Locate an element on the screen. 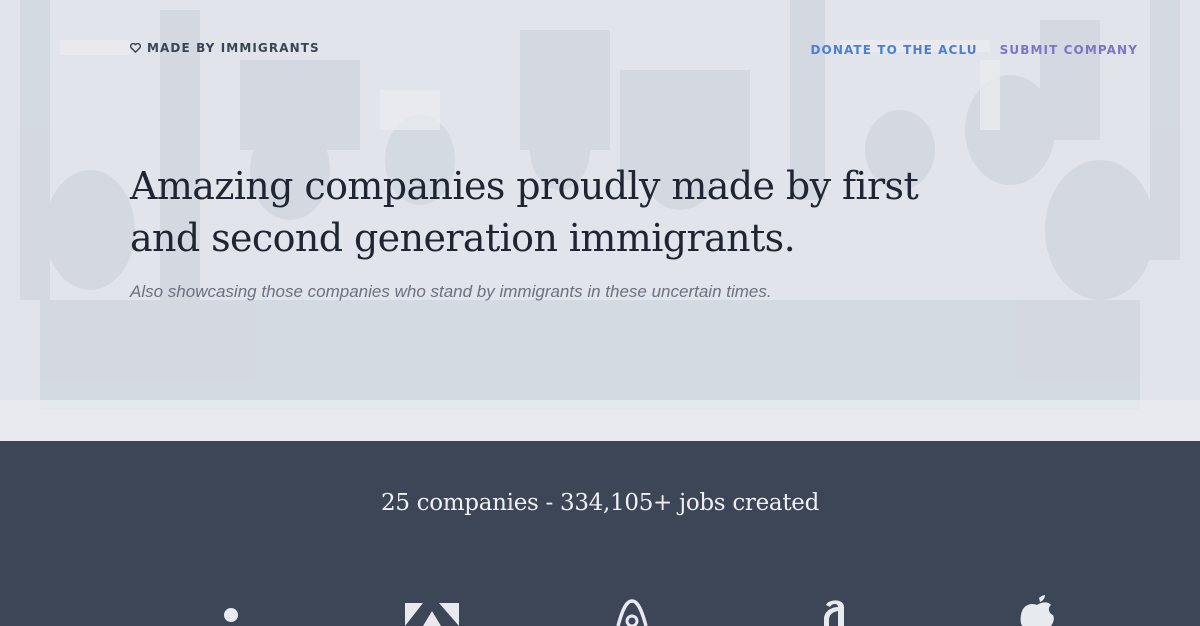  apple-logo-icon is located at coordinates (1037, 610).